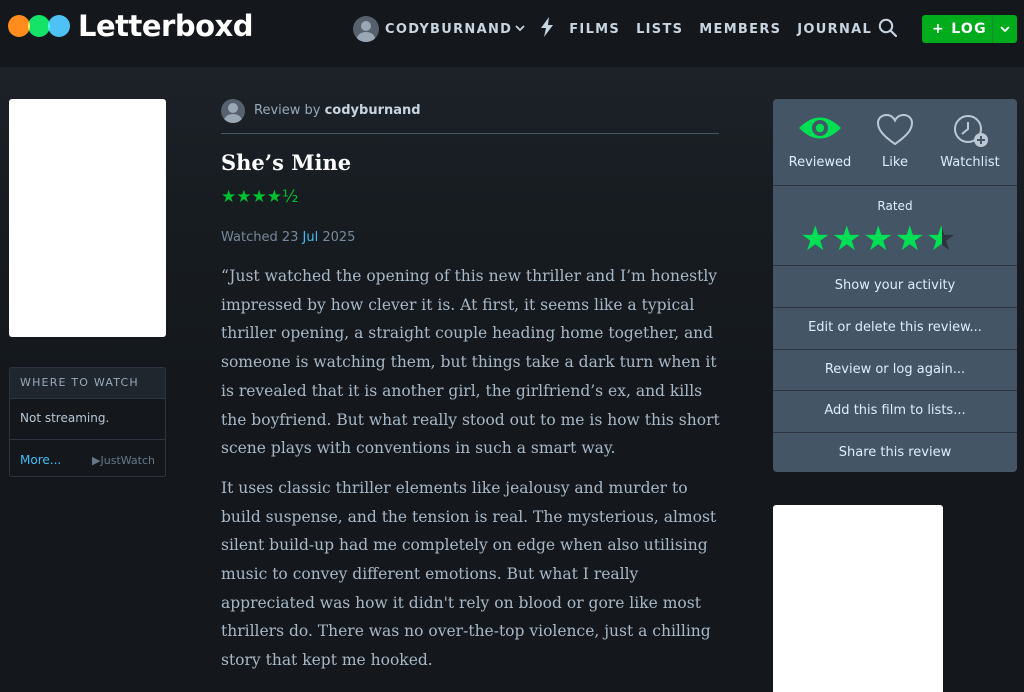 The height and width of the screenshot is (692, 1024). I want to click on watched-date: Watched 23 Jul 2025, so click(288, 237).